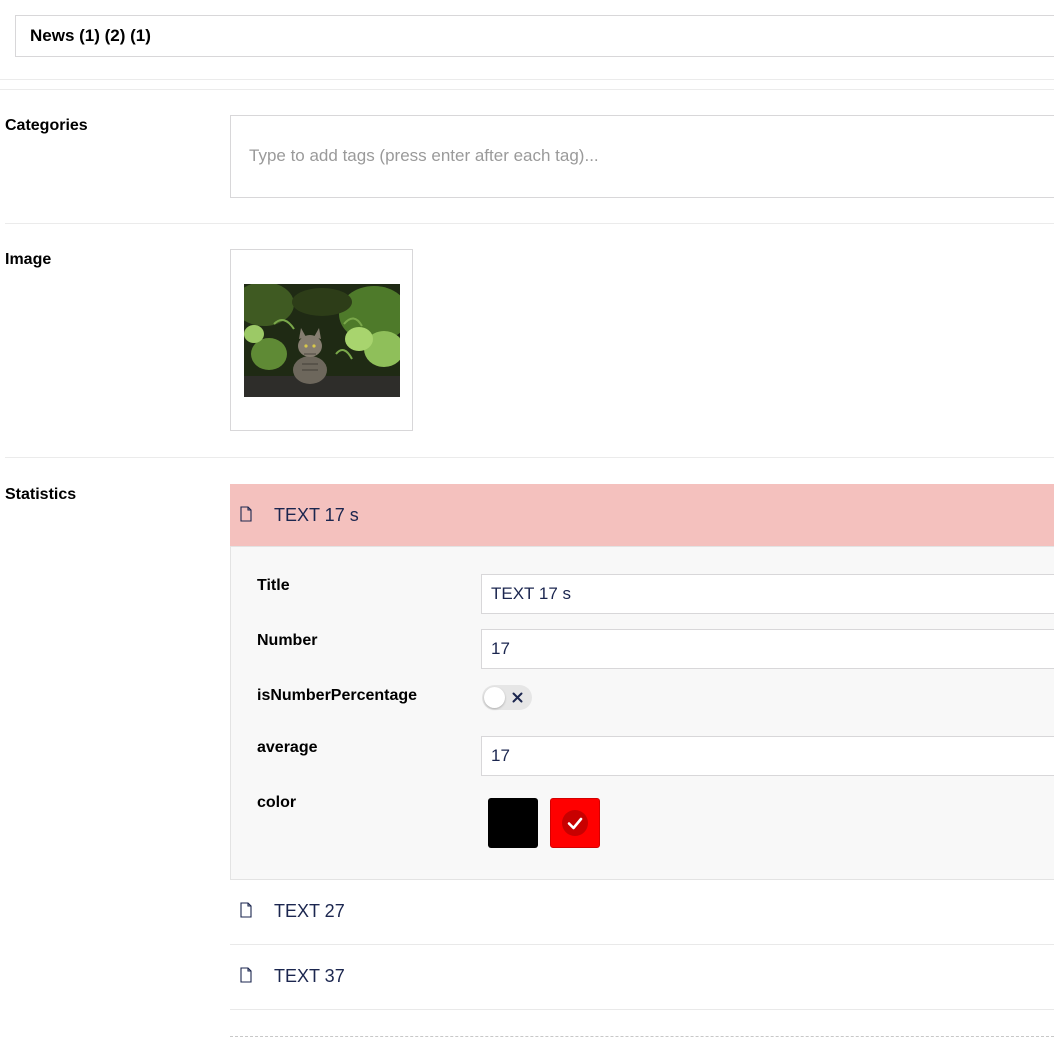  Describe the element at coordinates (767, 756) in the screenshot. I see `average-input` at that location.